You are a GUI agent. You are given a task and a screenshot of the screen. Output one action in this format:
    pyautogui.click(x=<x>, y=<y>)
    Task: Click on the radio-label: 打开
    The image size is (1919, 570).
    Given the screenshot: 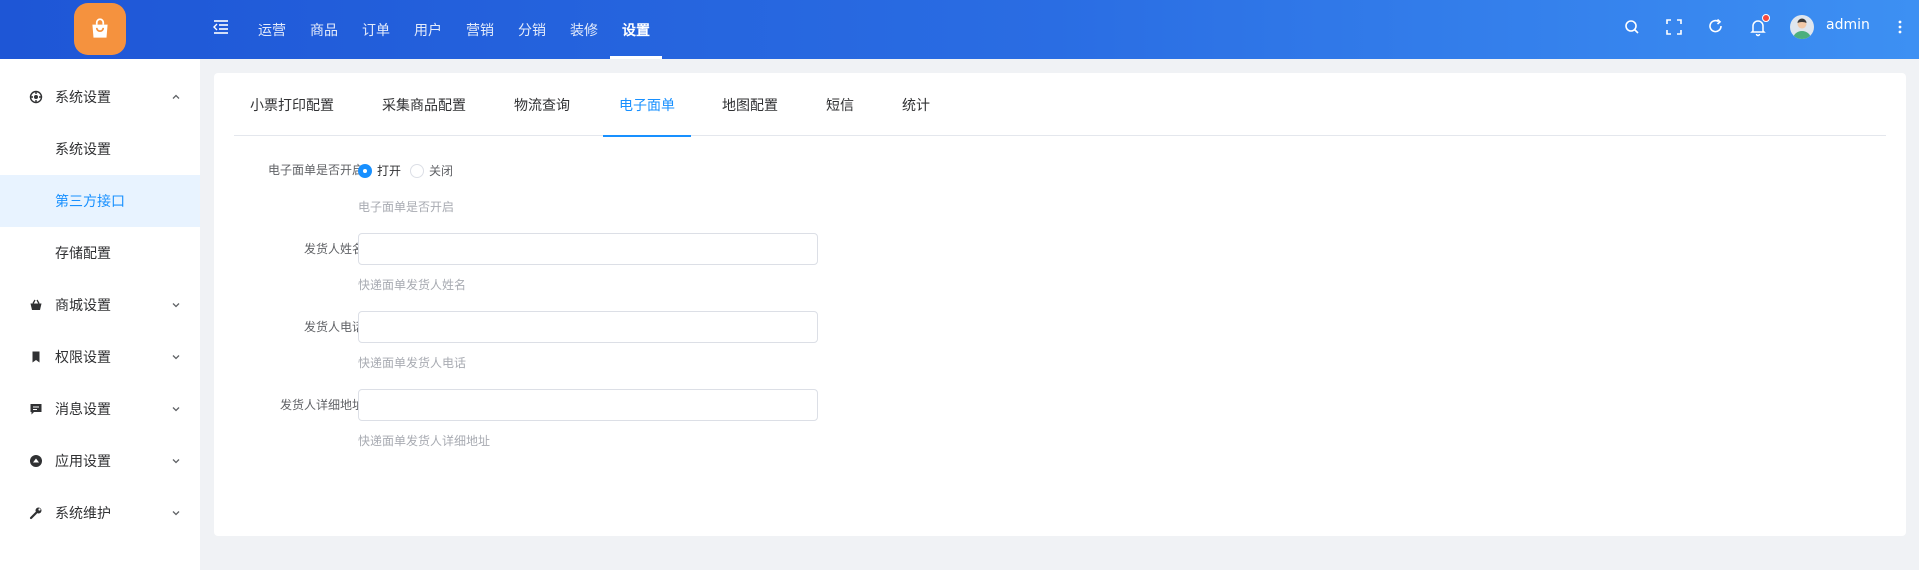 What is the action you would take?
    pyautogui.click(x=389, y=171)
    